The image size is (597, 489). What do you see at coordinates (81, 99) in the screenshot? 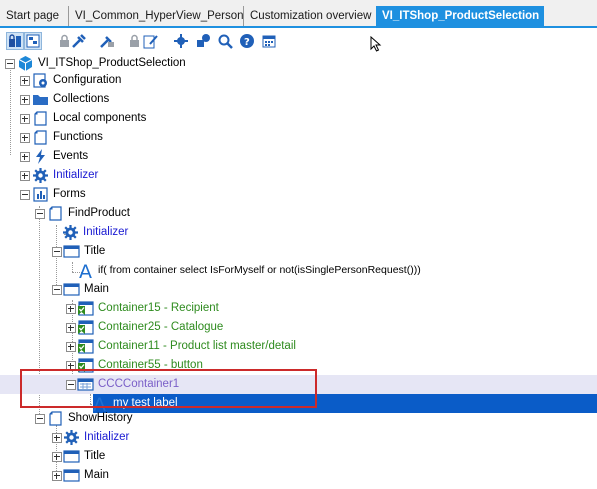
I see `tree-node-label: Collections` at bounding box center [81, 99].